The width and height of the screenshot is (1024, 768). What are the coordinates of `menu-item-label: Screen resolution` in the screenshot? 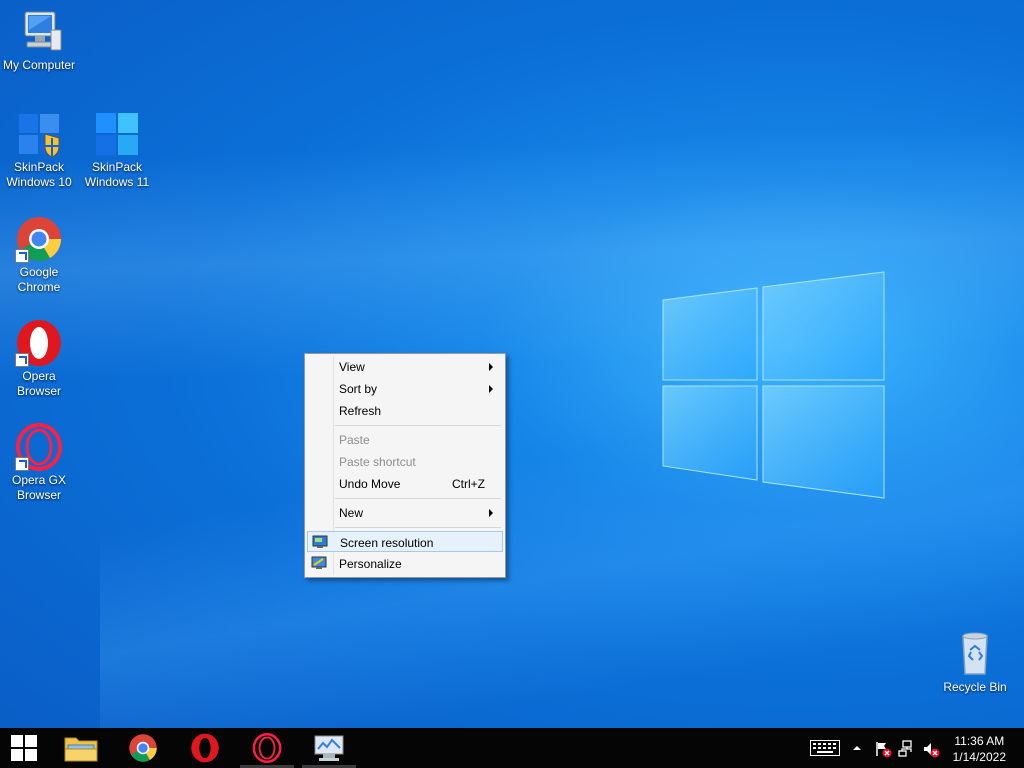 It's located at (387, 543).